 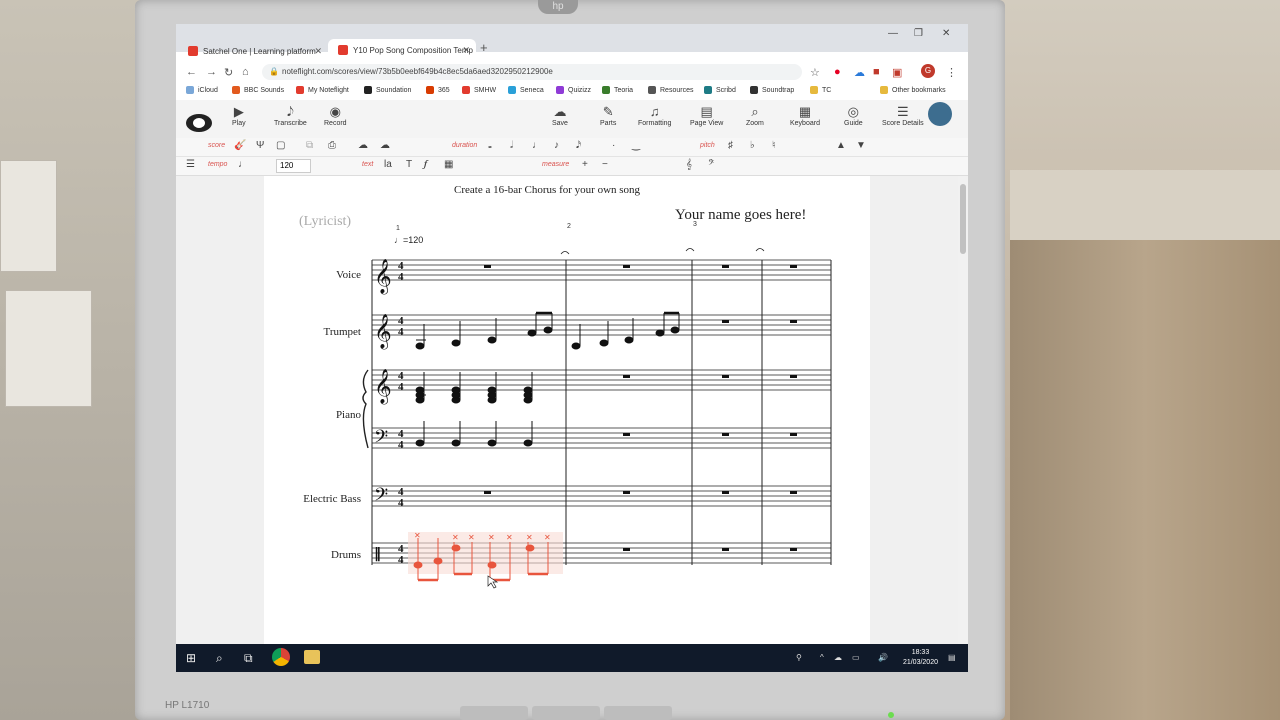 I want to click on task-view-icon: ⧉, so click(x=248, y=658).